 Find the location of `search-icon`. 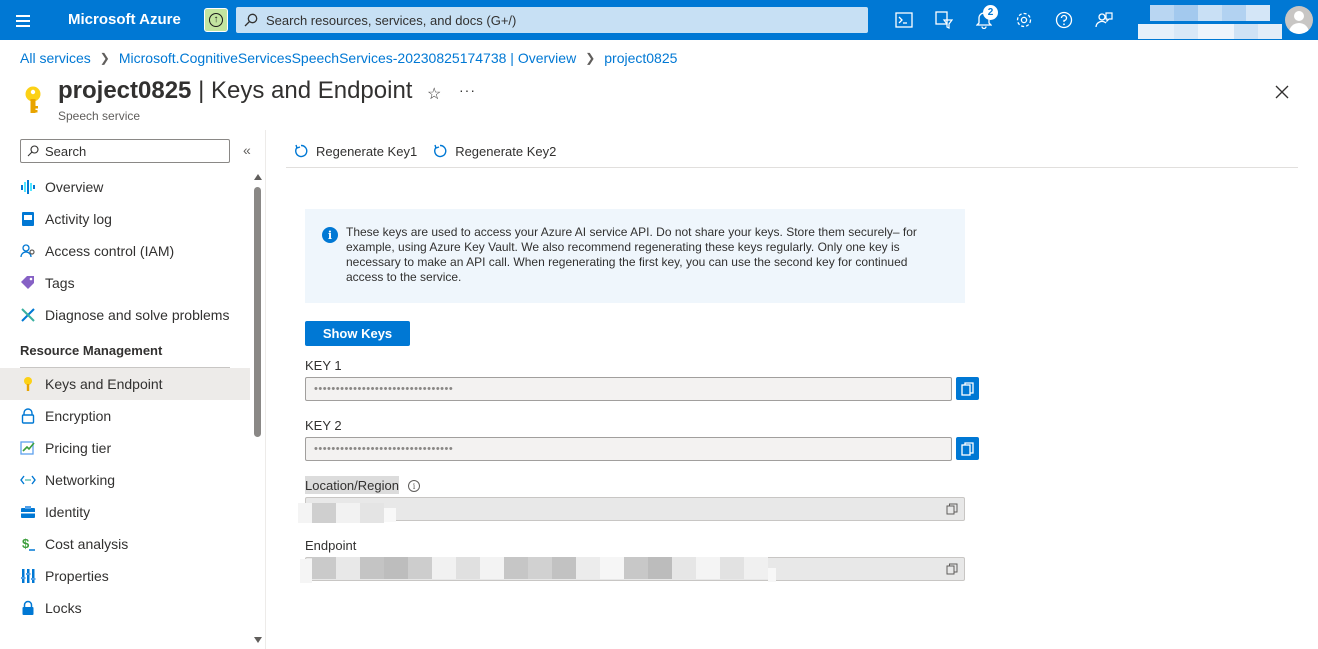

search-icon is located at coordinates (251, 20).